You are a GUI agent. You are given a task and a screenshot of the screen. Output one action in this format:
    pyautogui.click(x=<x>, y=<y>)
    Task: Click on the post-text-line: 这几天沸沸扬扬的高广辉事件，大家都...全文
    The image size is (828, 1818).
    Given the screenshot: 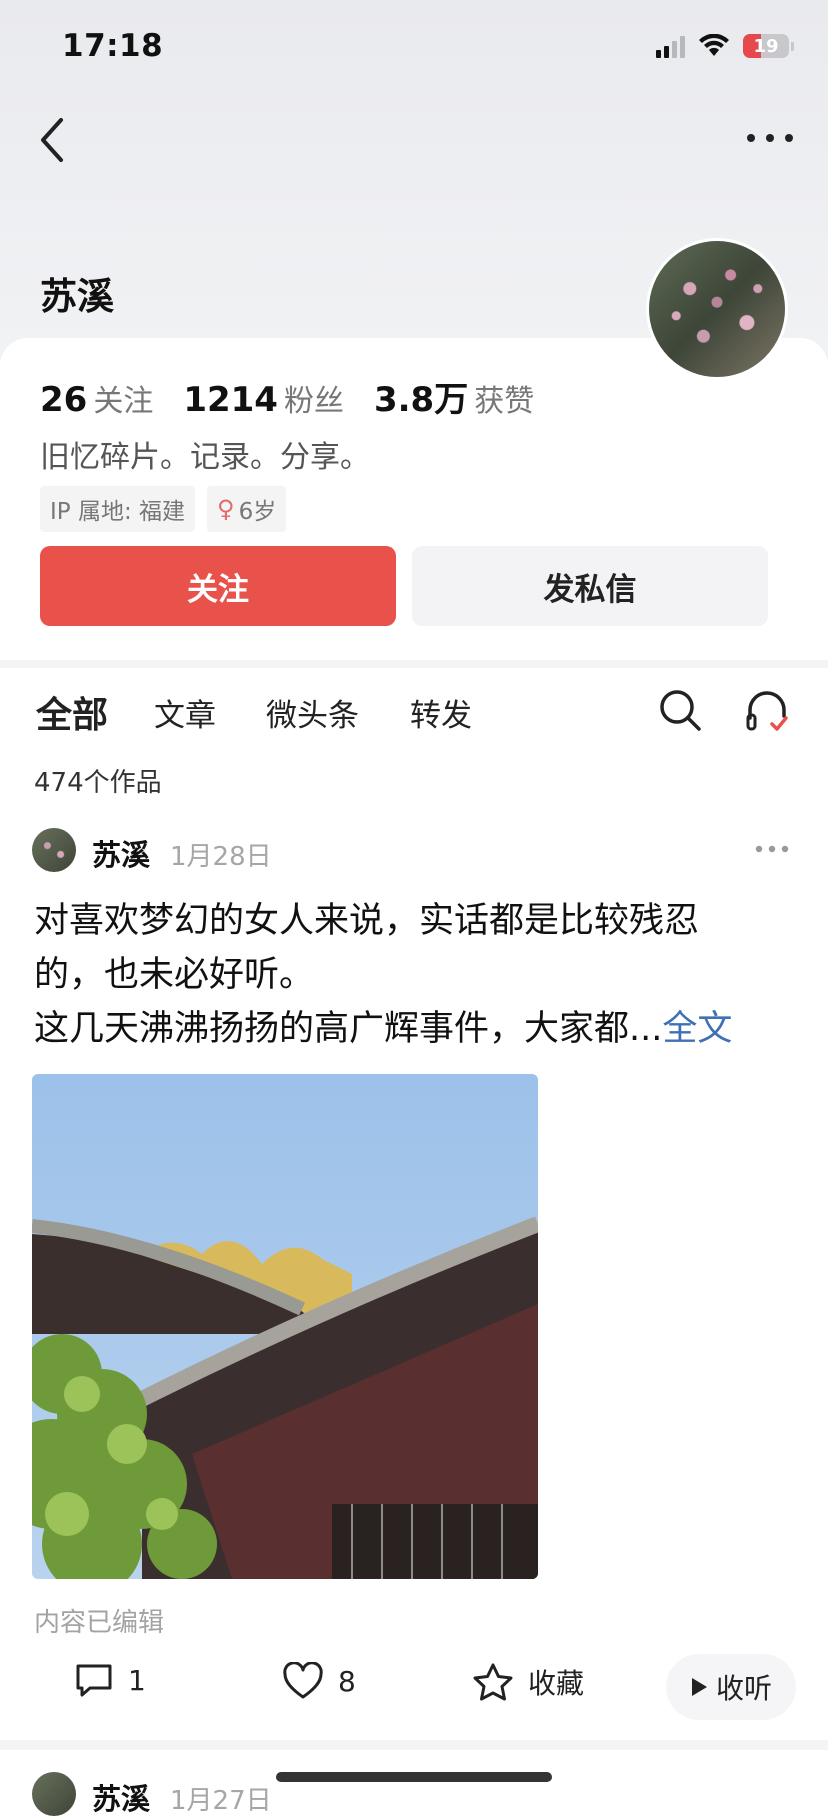 What is the action you would take?
    pyautogui.click(x=414, y=1029)
    